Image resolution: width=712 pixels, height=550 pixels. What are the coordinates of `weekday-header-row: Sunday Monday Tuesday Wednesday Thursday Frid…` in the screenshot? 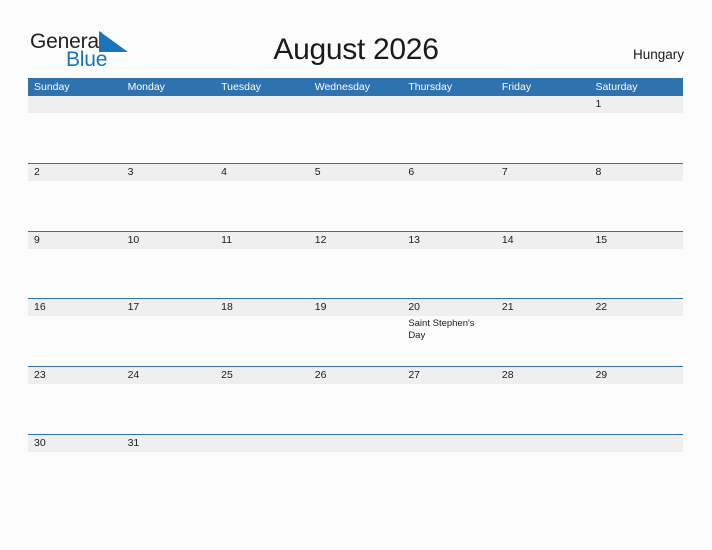 It's located at (355, 87).